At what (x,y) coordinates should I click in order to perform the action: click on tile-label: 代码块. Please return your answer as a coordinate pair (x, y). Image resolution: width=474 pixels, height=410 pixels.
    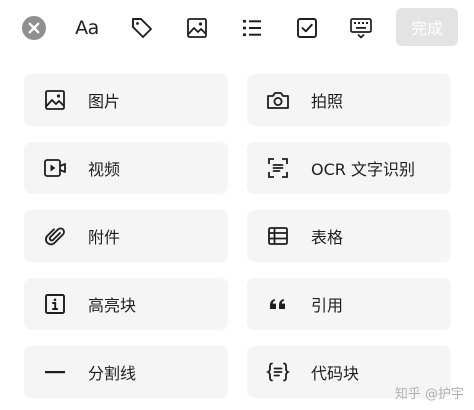
    Looking at the image, I should click on (335, 373).